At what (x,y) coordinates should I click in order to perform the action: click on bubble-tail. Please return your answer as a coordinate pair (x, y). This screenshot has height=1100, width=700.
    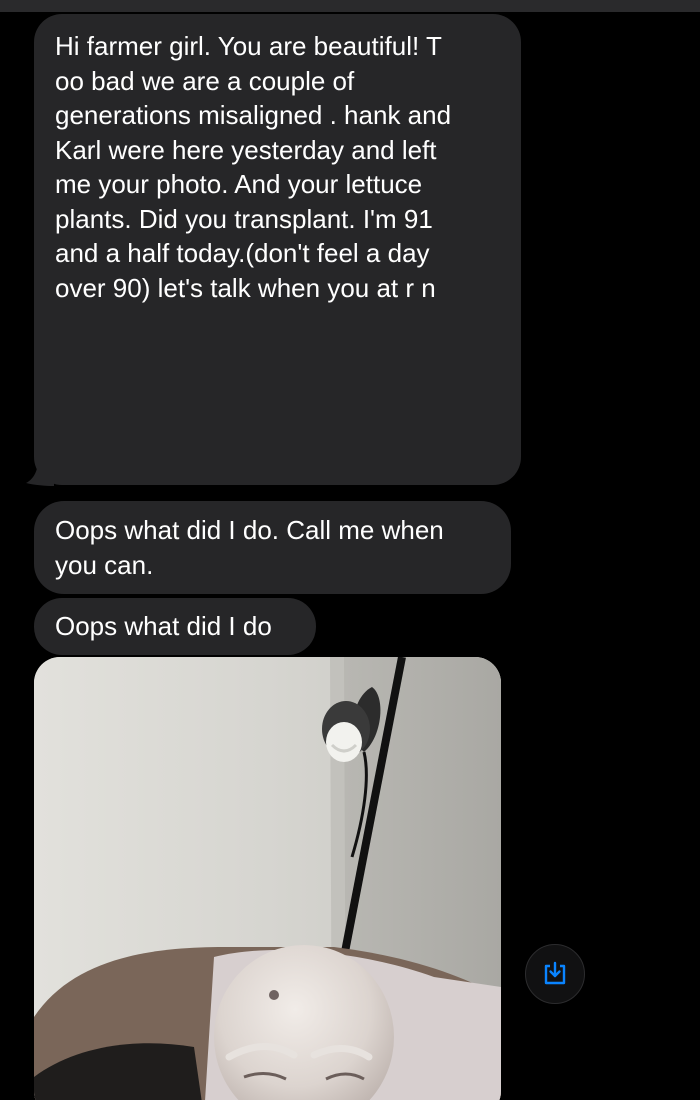
    Looking at the image, I should click on (40, 466).